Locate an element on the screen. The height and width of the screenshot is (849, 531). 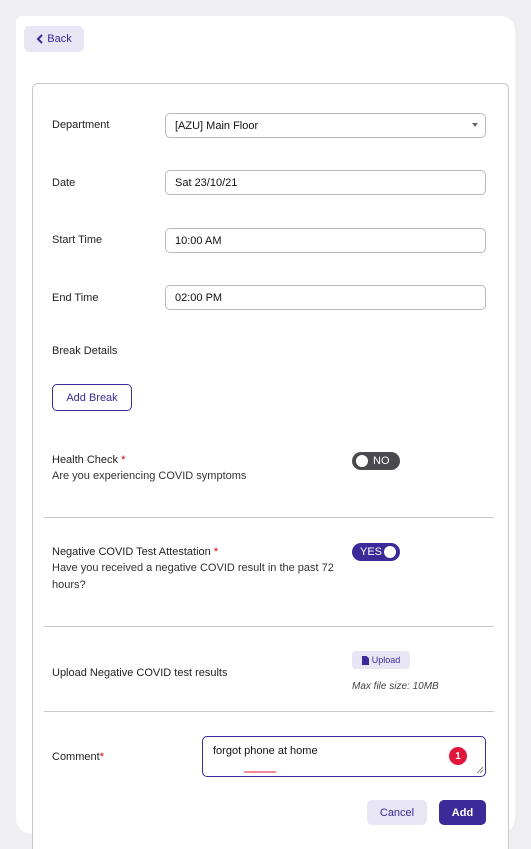
caret-down-icon is located at coordinates (475, 125).